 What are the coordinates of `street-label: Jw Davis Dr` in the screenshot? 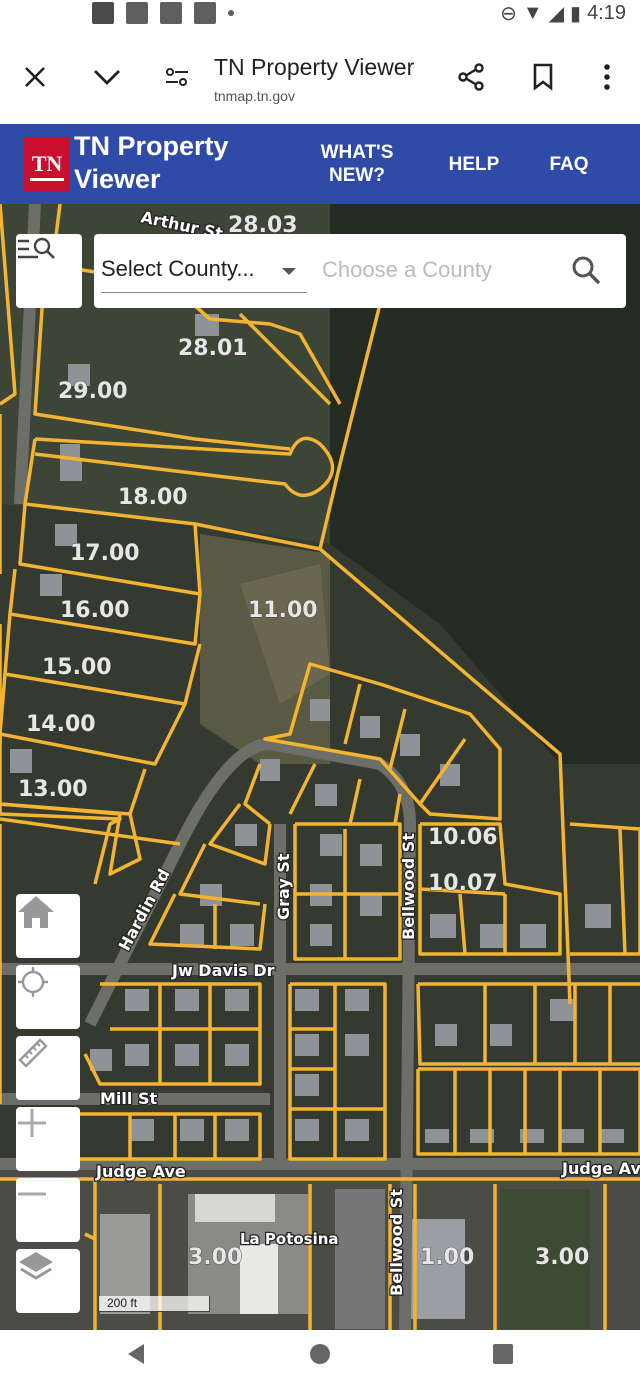 It's located at (223, 970).